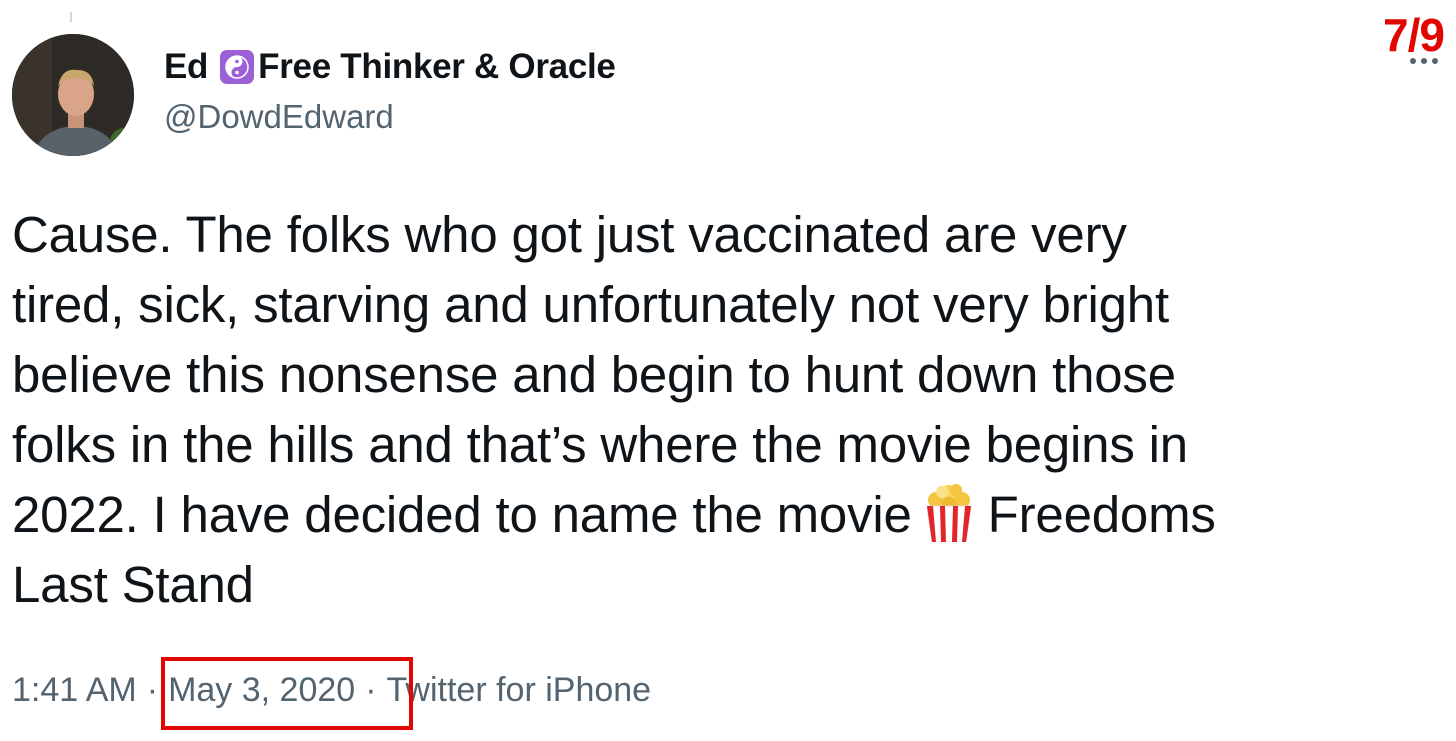 Image resolution: width=1456 pixels, height=741 pixels. I want to click on avatar-photo, so click(73, 95).